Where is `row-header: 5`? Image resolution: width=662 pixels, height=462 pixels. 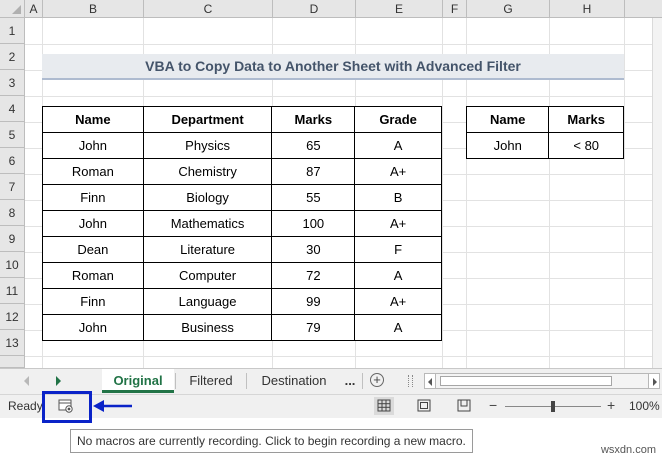
row-header: 5 is located at coordinates (12, 135).